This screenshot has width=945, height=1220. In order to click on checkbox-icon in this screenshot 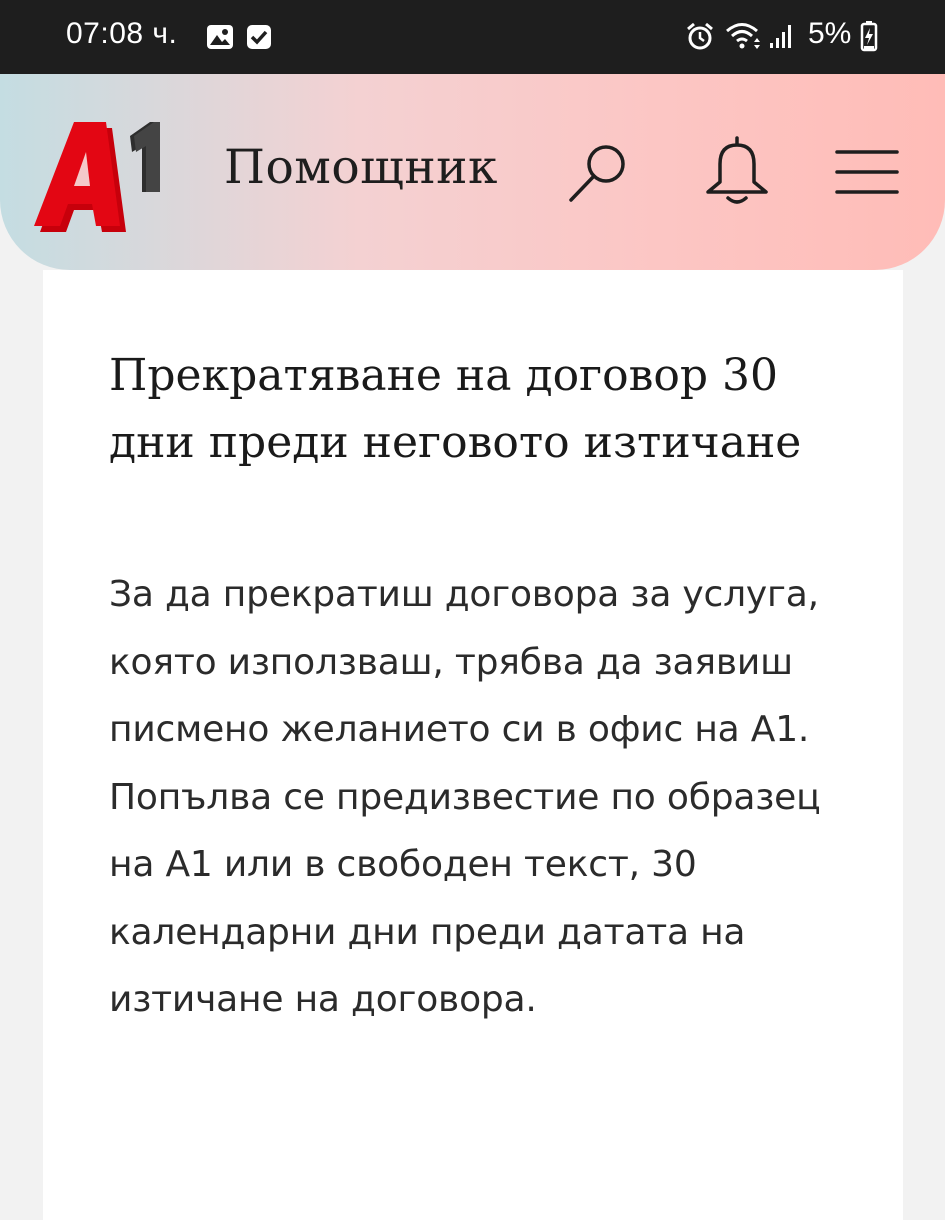, I will do `click(259, 41)`.